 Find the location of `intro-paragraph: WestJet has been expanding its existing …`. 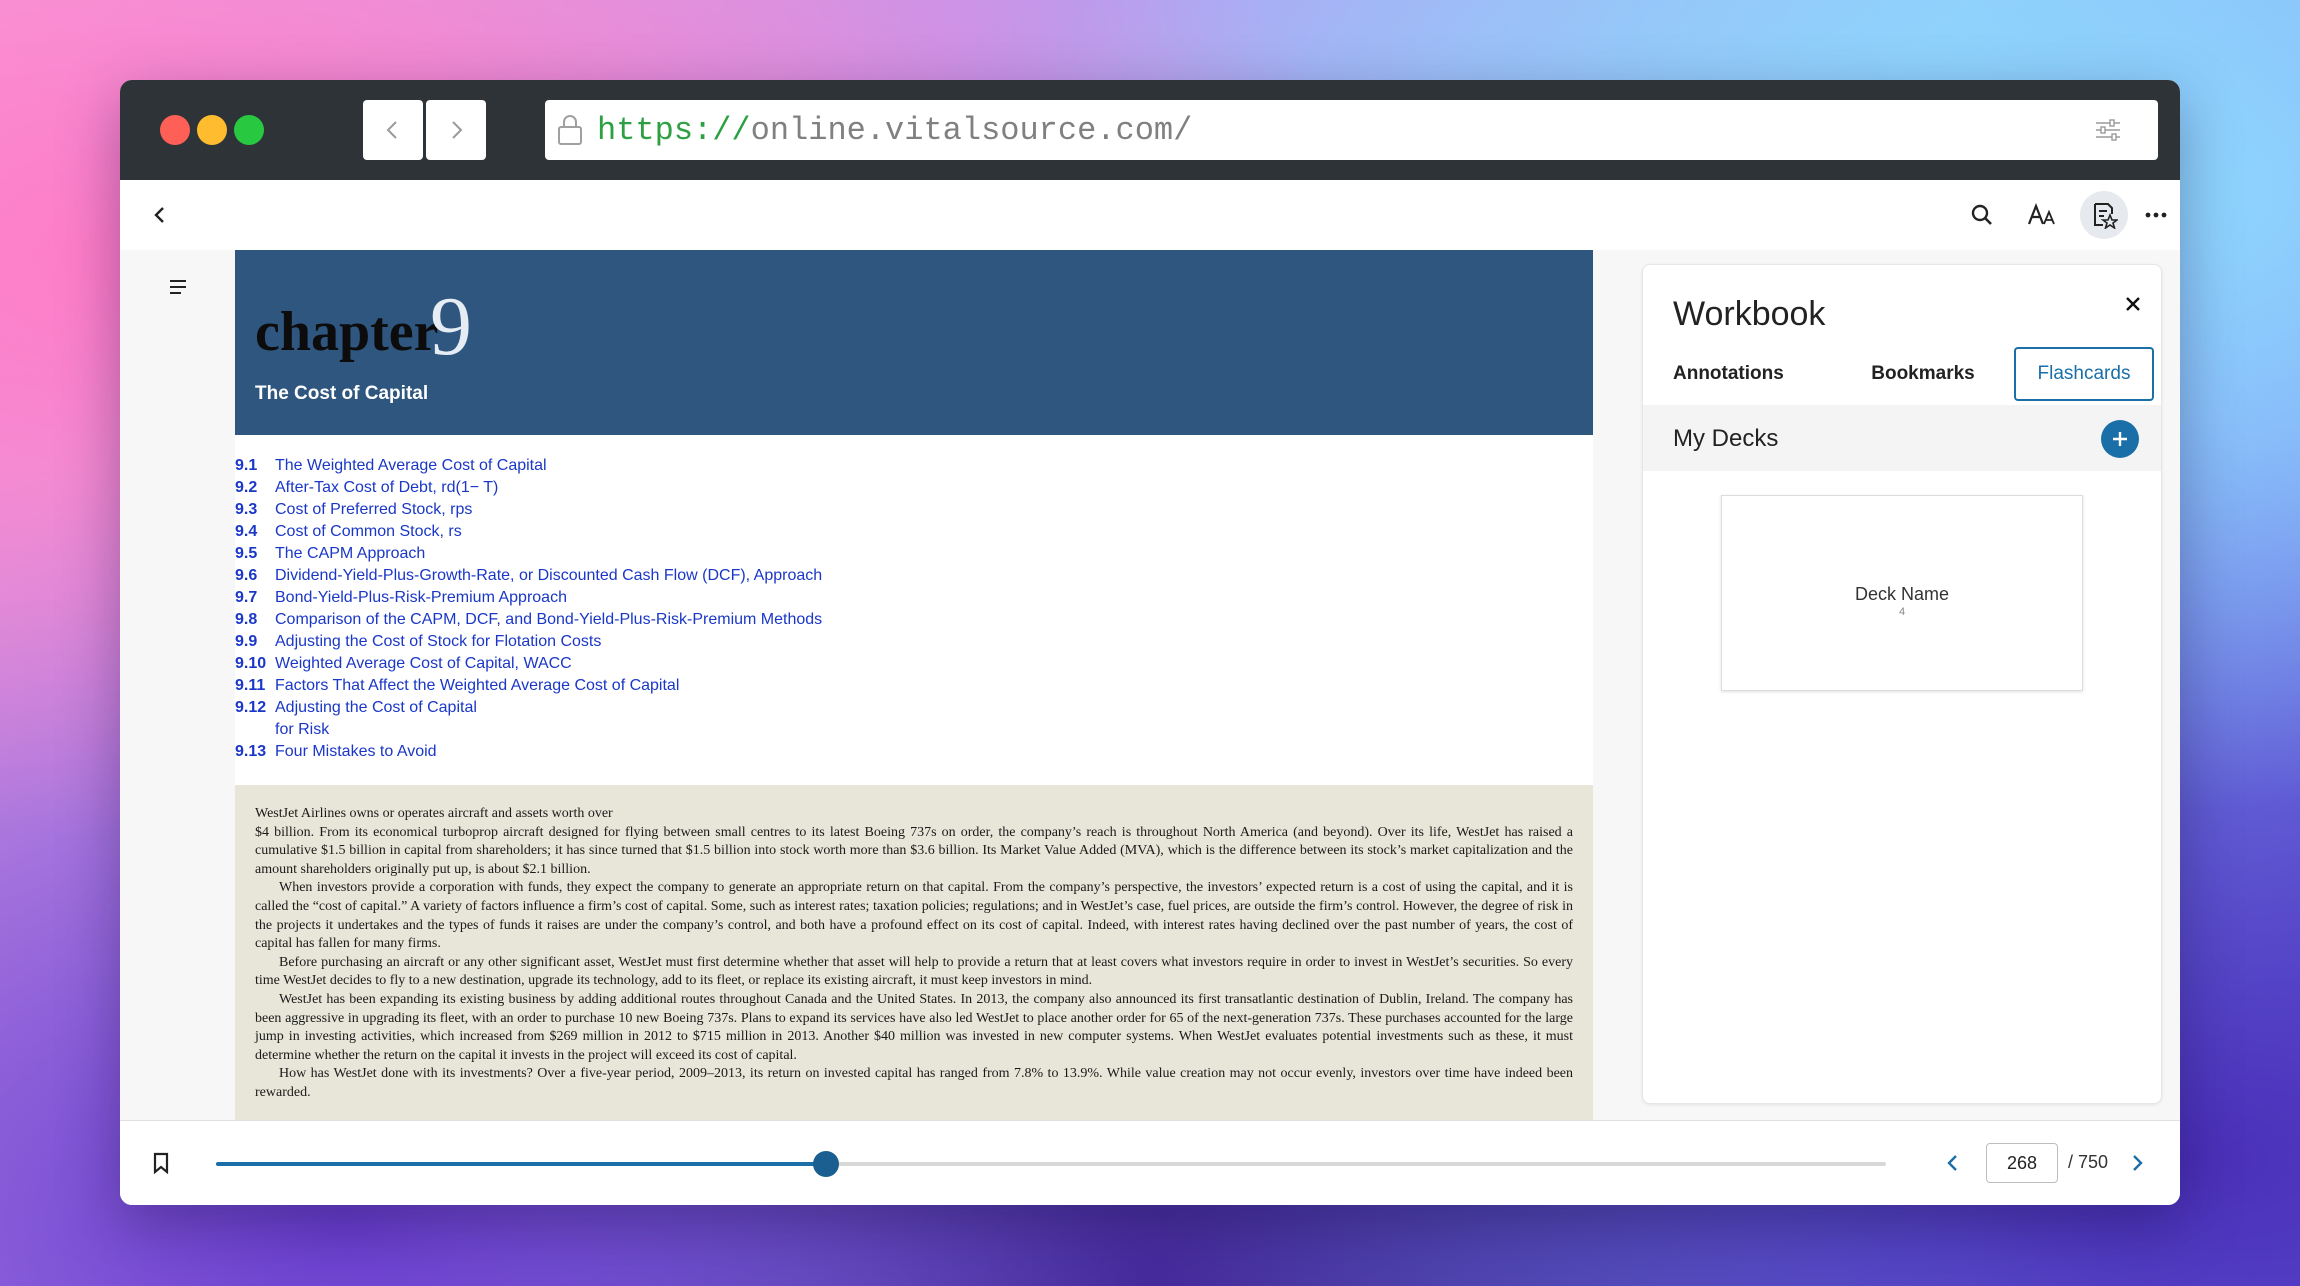

intro-paragraph: WestJet has been expanding its existing … is located at coordinates (914, 1027).